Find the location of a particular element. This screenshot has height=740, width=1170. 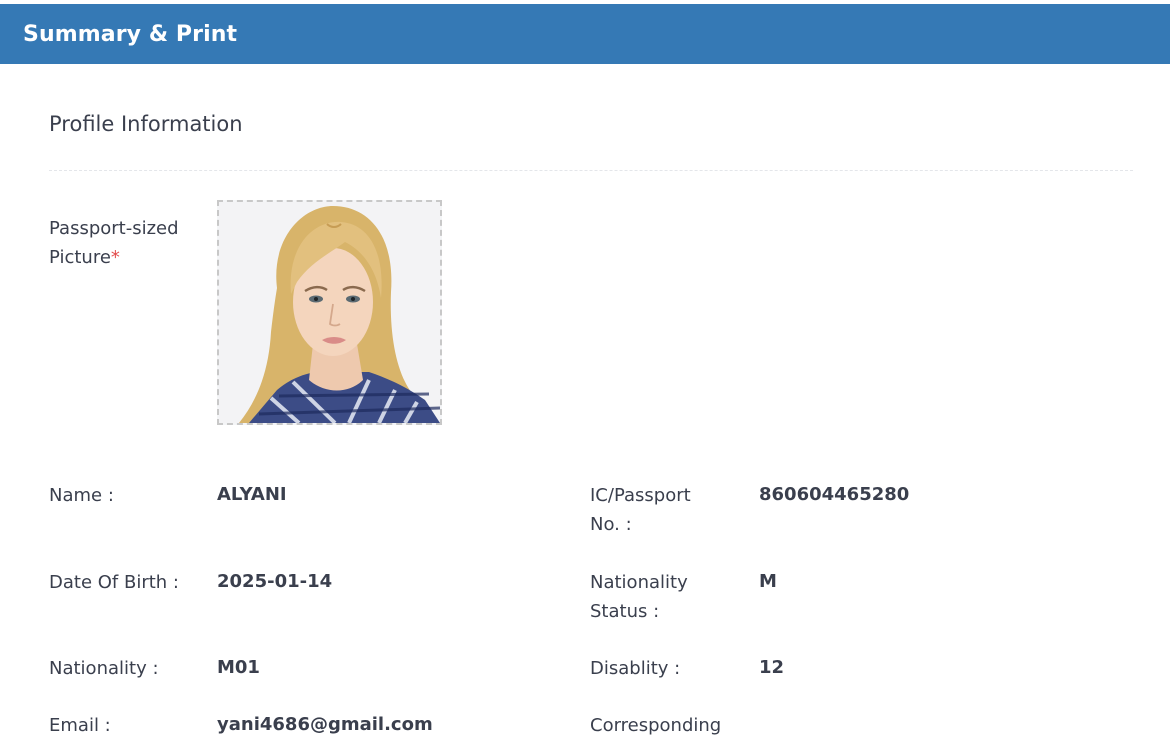

ic-passport-label: IC/Passport No. : is located at coordinates (640, 510).